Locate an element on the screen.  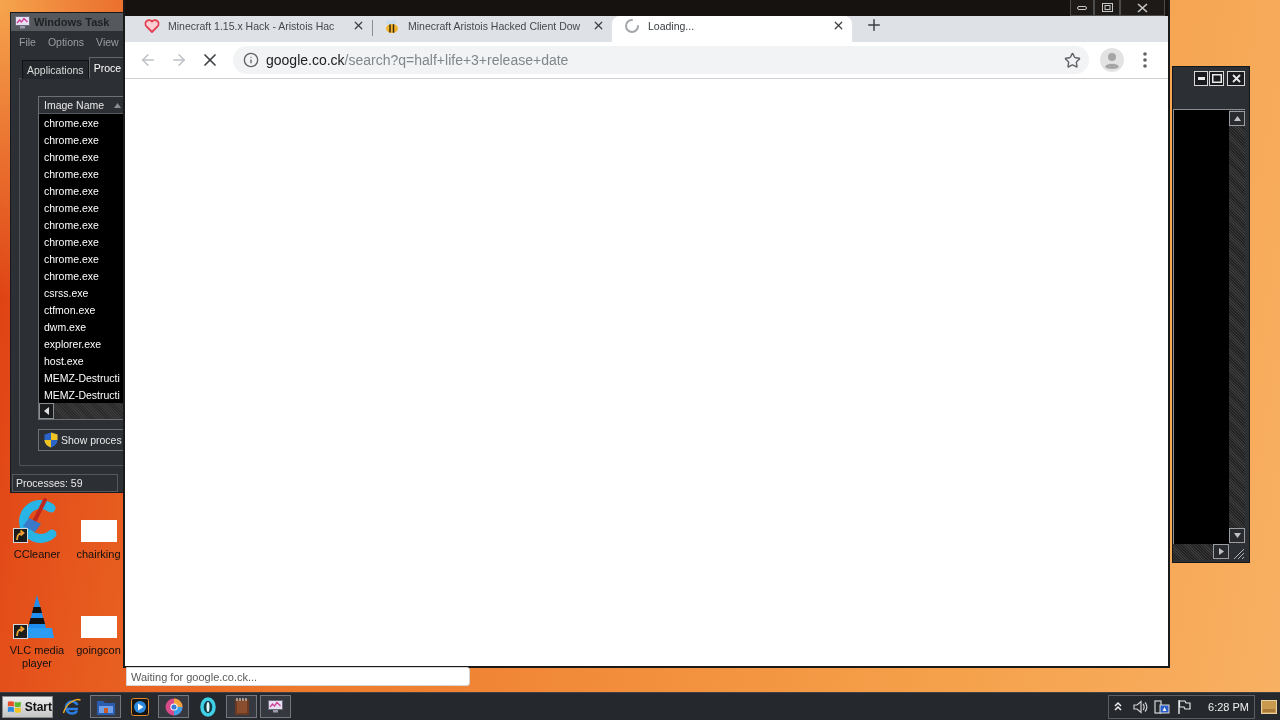
speaker-icon is located at coordinates (1140, 706).